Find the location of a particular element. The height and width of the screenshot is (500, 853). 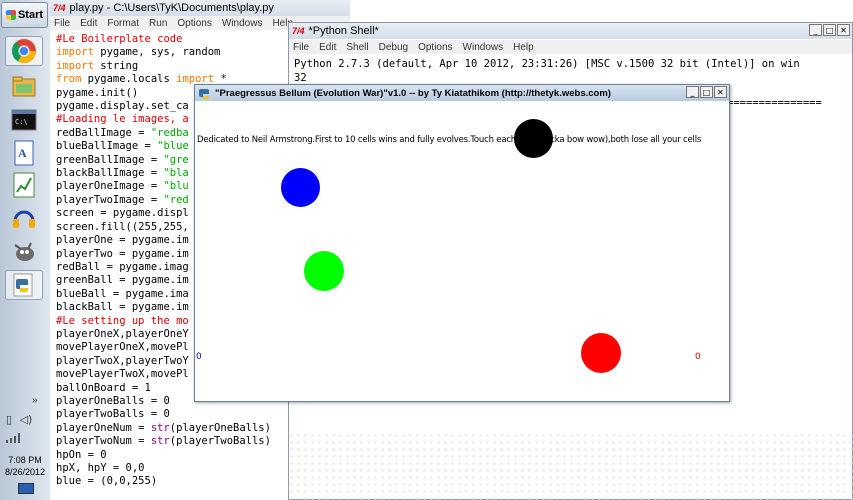

shell-menu-help: Help is located at coordinates (523, 47).